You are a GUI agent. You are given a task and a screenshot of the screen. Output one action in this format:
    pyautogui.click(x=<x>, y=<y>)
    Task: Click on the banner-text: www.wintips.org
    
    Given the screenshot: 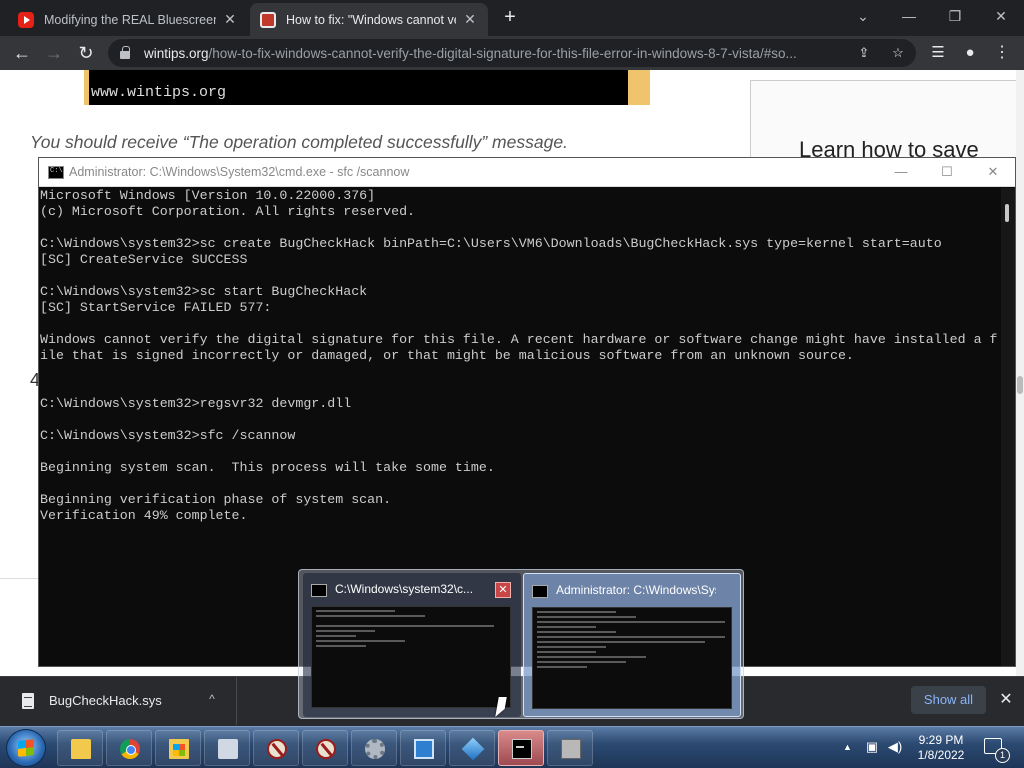 What is the action you would take?
    pyautogui.click(x=159, y=92)
    